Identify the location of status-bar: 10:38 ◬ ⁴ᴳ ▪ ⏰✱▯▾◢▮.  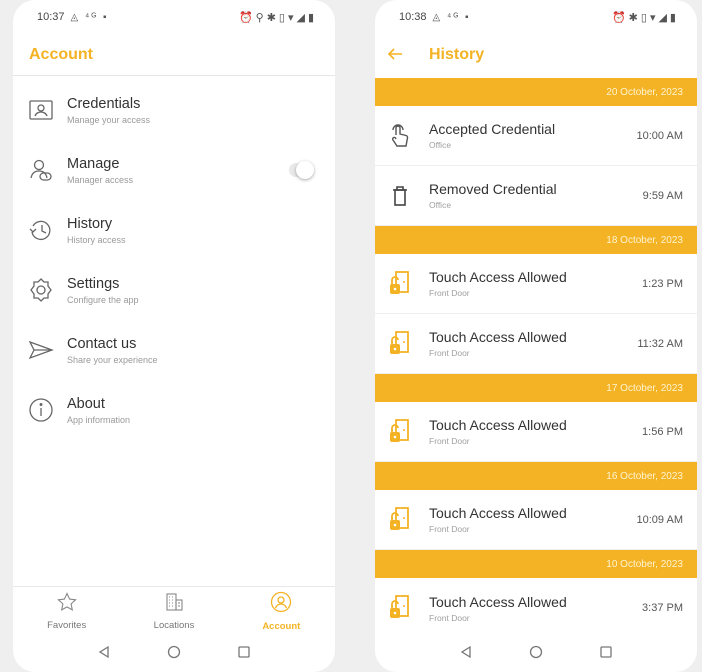
(536, 17).